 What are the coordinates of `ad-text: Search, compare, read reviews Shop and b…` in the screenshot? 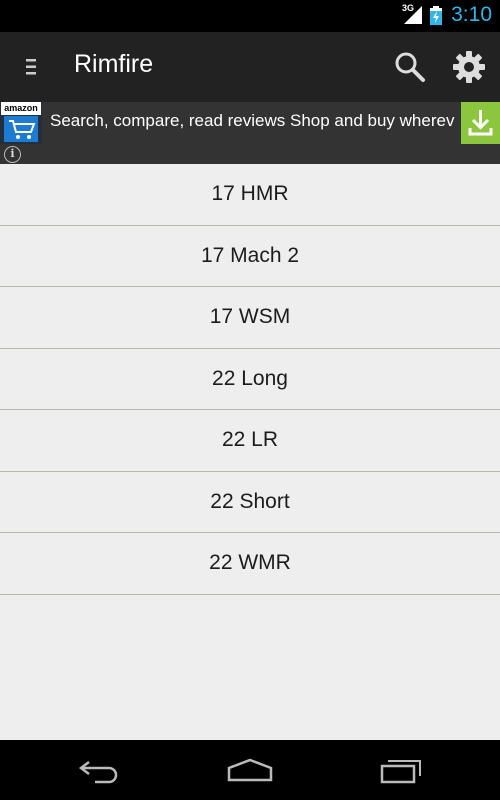 It's located at (252, 121).